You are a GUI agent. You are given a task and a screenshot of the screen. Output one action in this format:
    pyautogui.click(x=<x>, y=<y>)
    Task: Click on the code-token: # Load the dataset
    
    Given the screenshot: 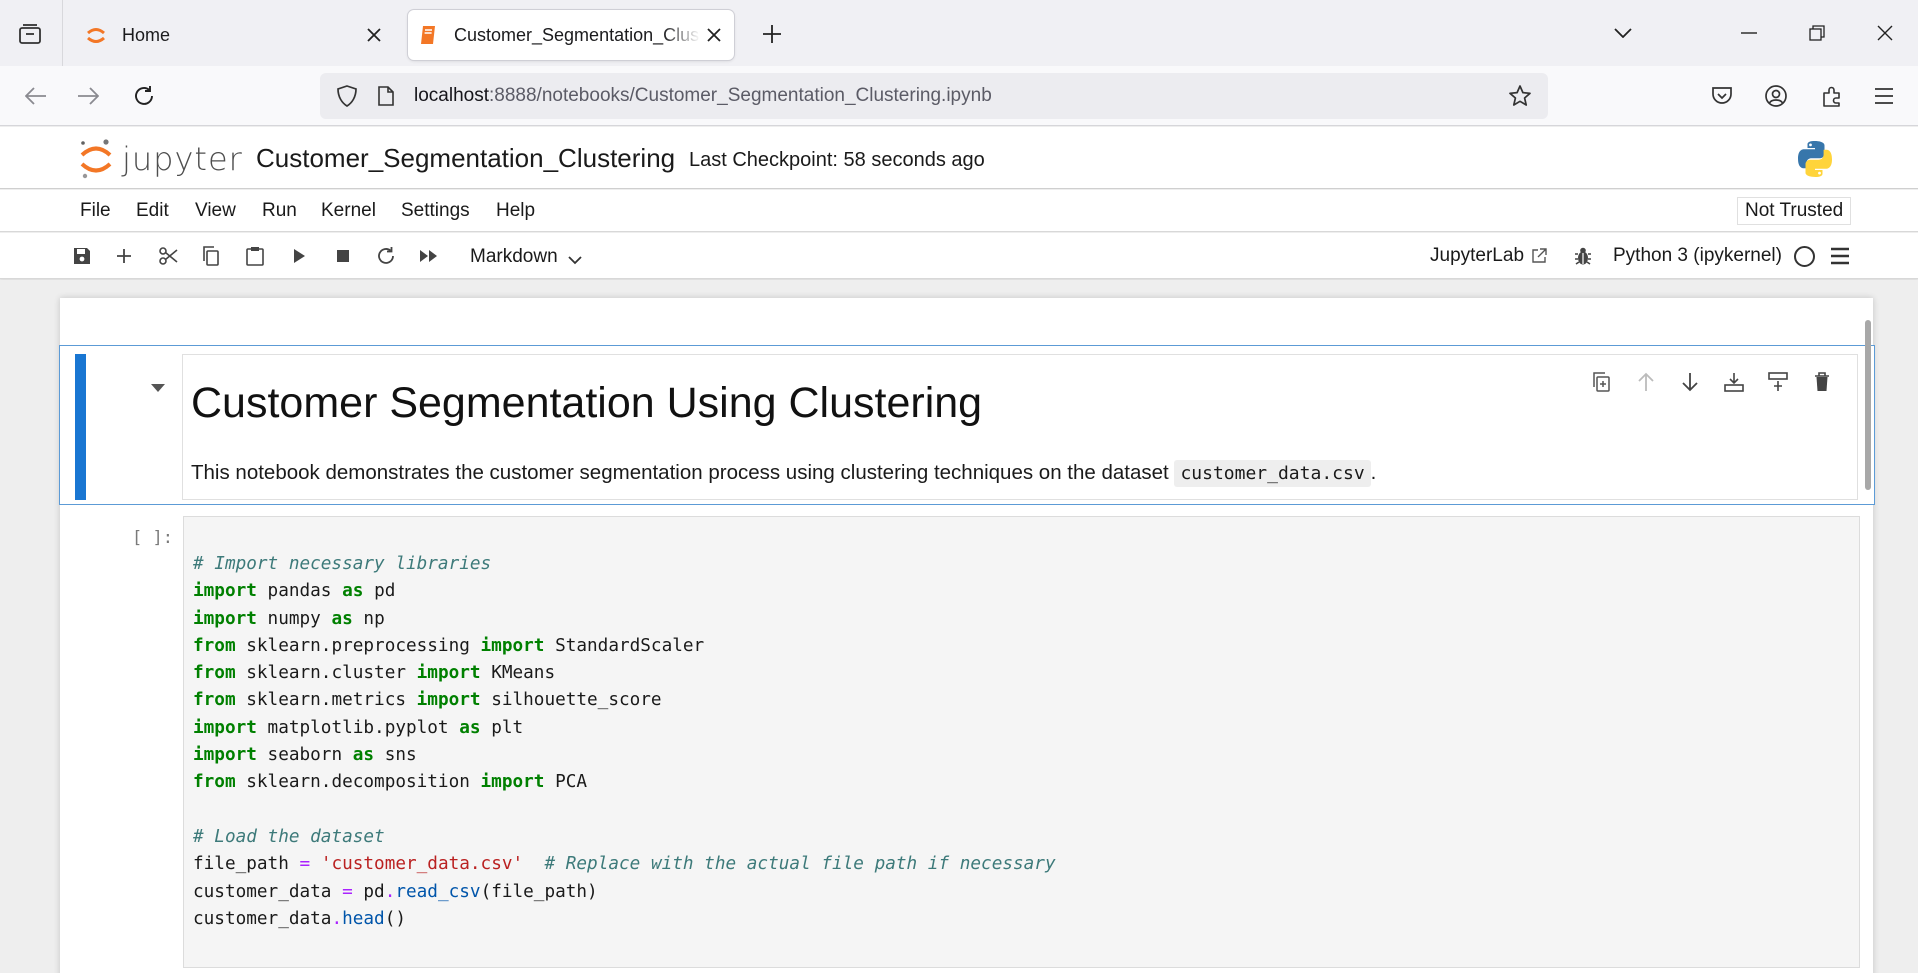 What is the action you would take?
    pyautogui.click(x=289, y=836)
    